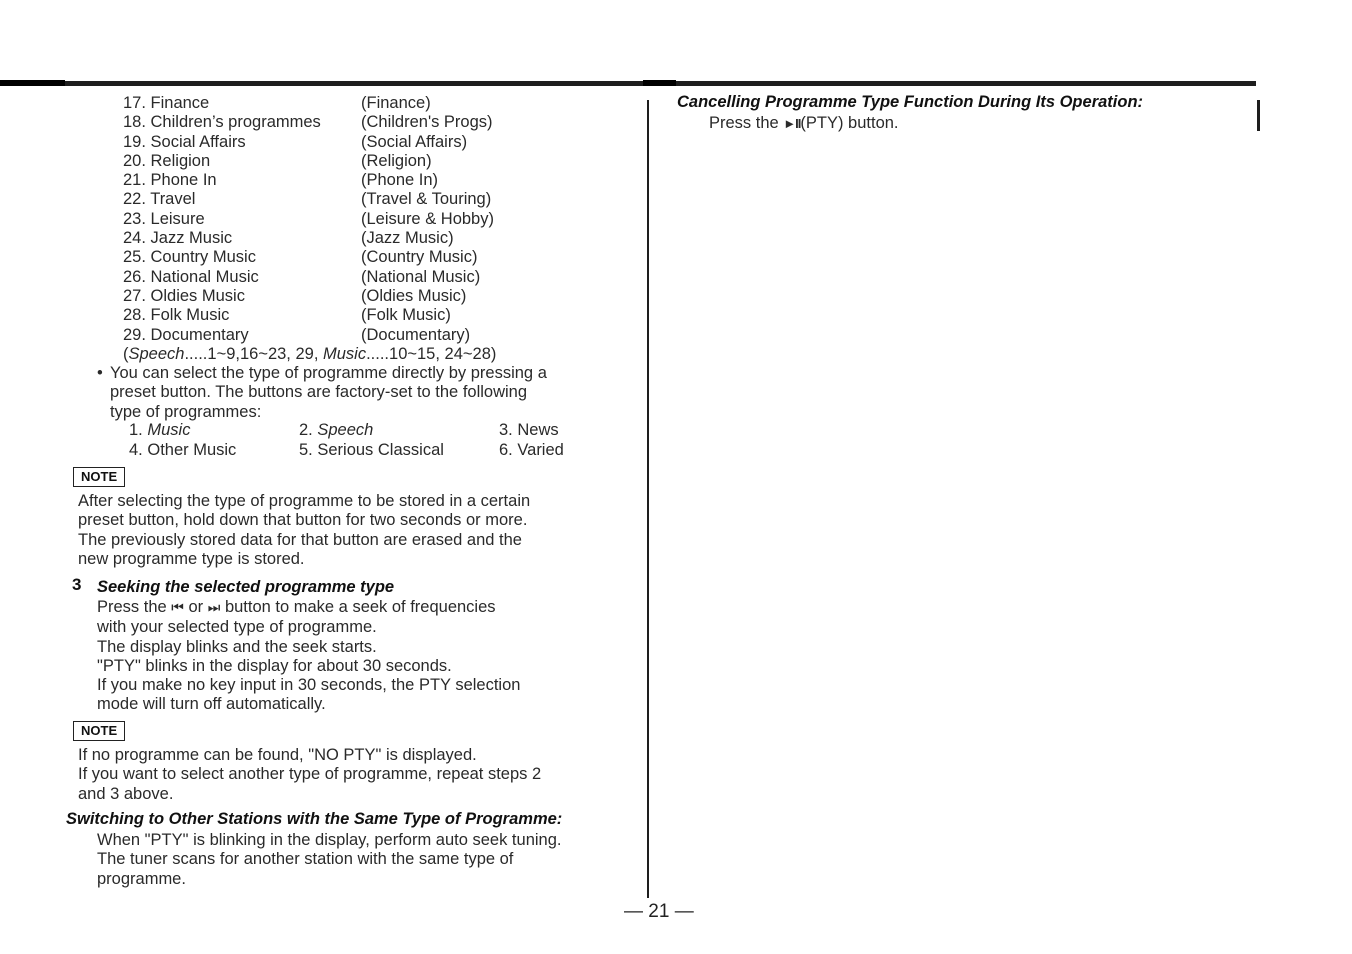 This screenshot has height=954, width=1352. I want to click on text-line: with your selected type of programme., so click(237, 627).